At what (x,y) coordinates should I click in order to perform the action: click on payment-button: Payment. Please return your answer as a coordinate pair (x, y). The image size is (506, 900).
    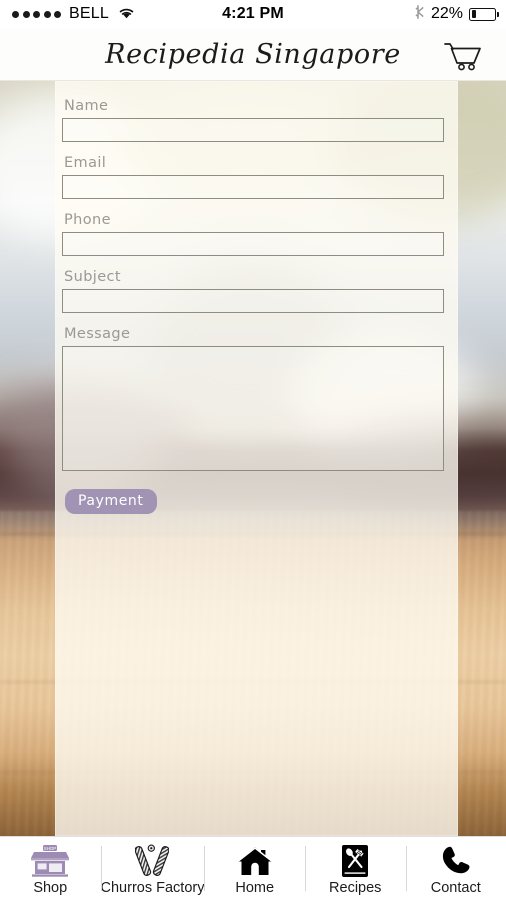
    Looking at the image, I should click on (111, 501).